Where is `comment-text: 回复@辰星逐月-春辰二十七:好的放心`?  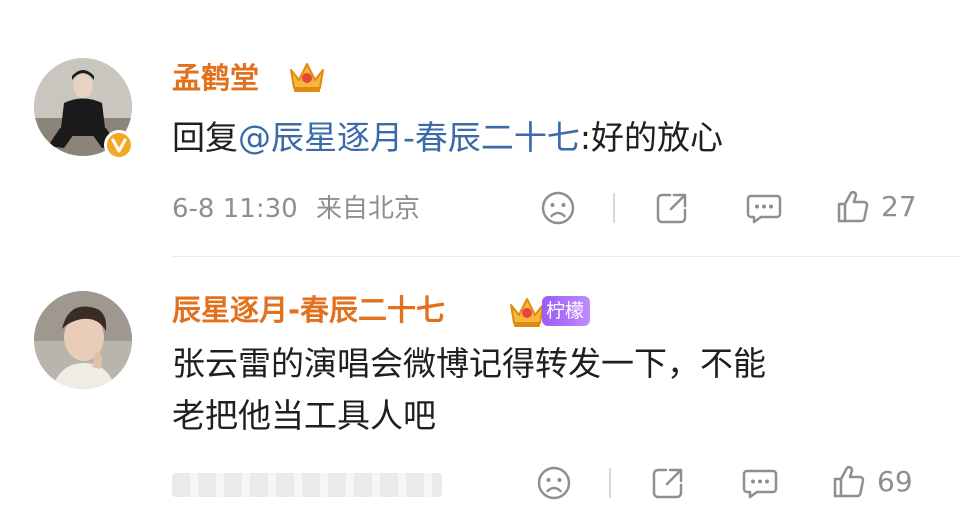
comment-text: 回复@辰星逐月-春辰二十七:好的放心 is located at coordinates (542, 138).